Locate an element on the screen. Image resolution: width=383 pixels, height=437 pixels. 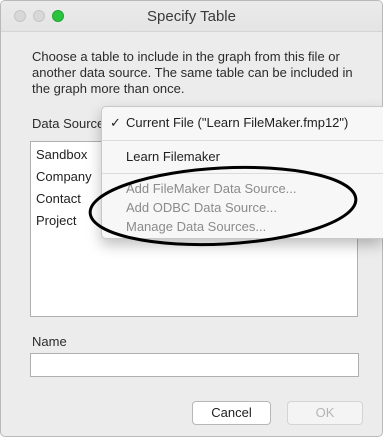
table-list-item-contact: Contact is located at coordinates (58, 198).